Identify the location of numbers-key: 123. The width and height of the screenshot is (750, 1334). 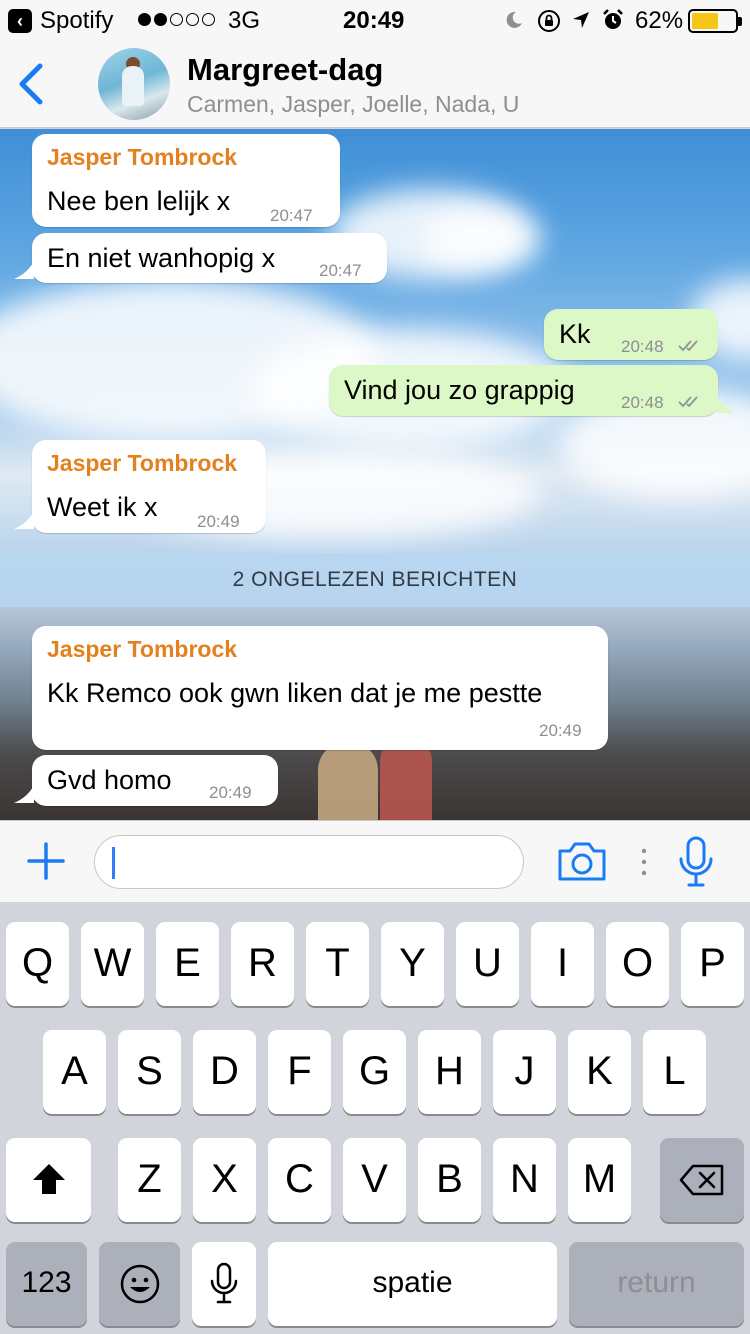
(46, 1284).